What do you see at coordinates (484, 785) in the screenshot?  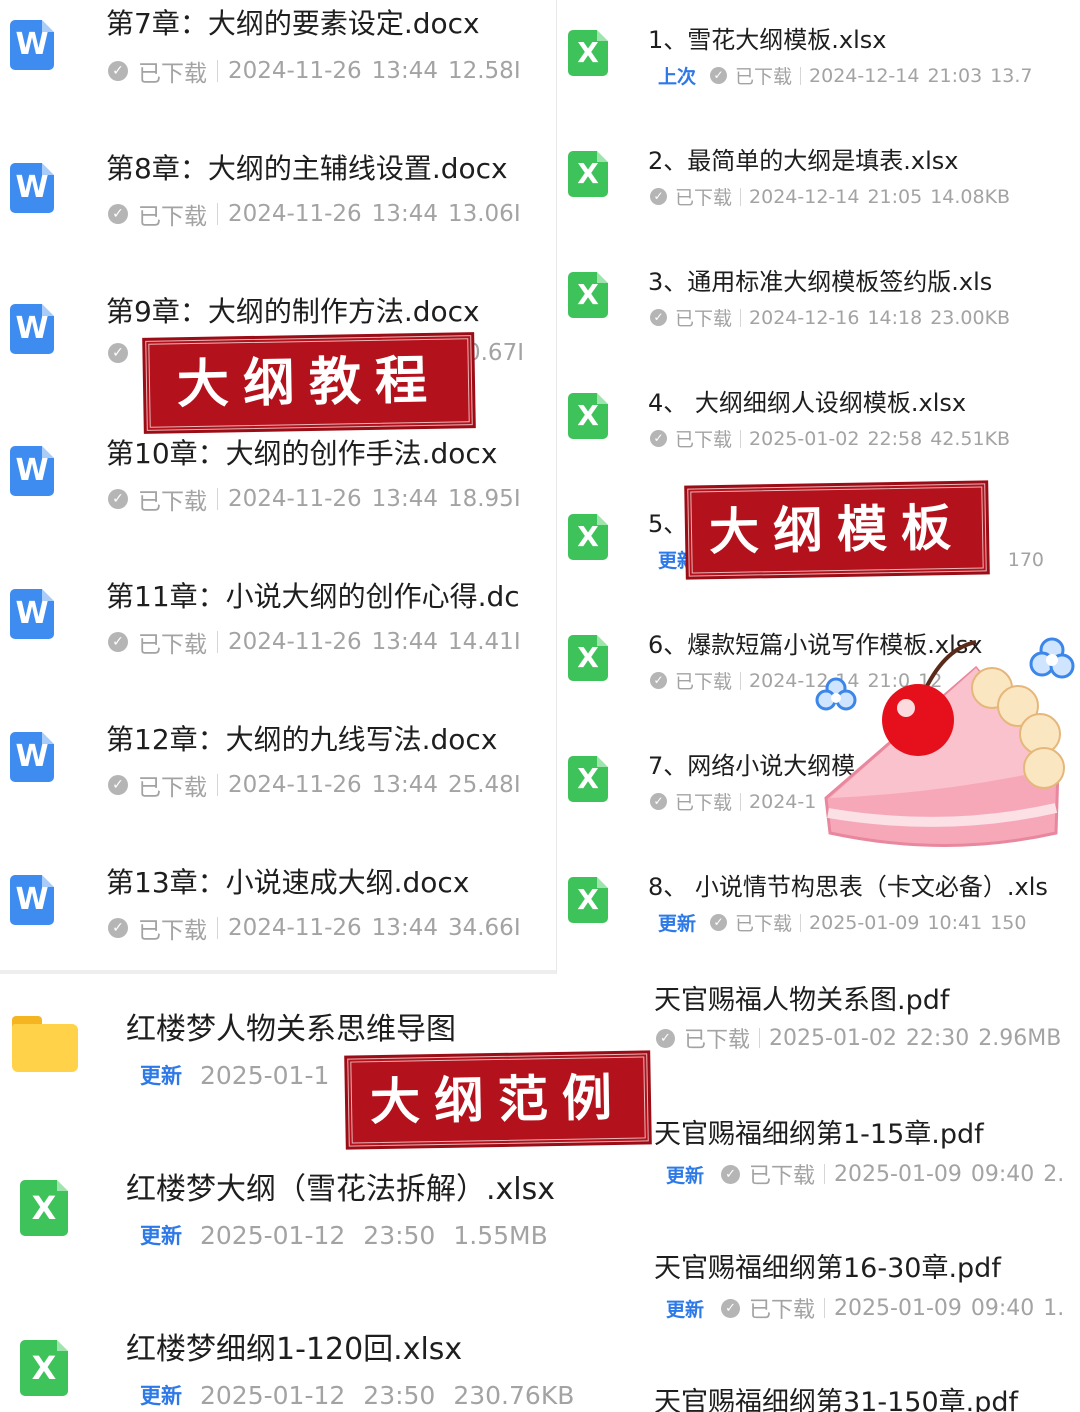 I see `size-text: 25.48I` at bounding box center [484, 785].